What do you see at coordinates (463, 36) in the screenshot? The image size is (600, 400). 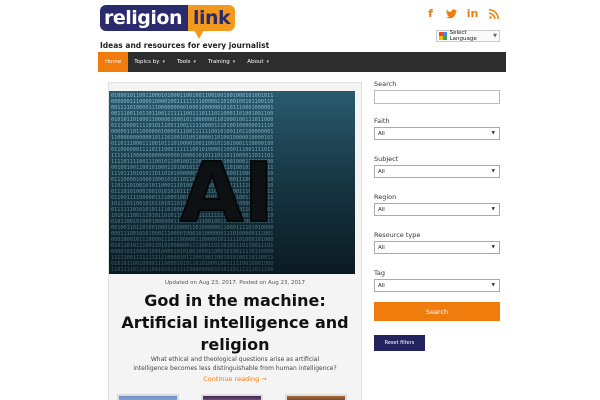 I see `language-label: Select Language` at bounding box center [463, 36].